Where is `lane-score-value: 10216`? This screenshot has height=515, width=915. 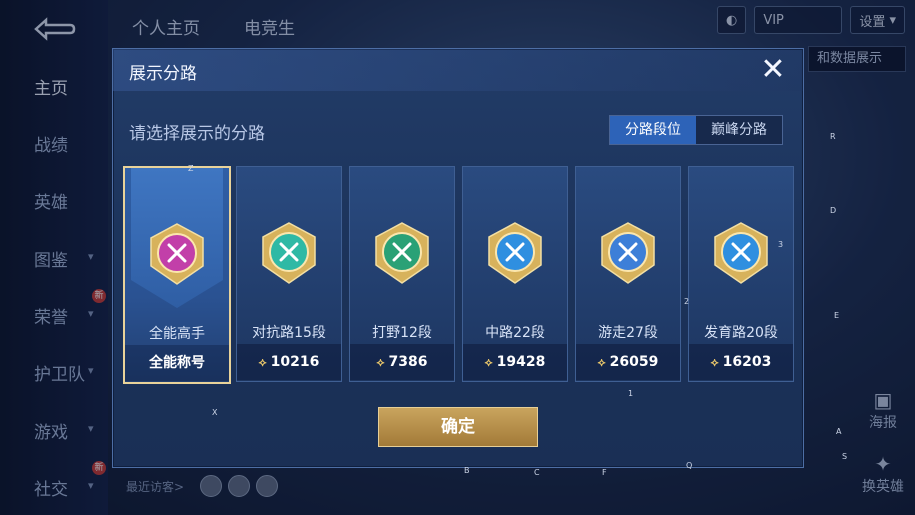
lane-score-value: 10216 is located at coordinates (295, 362).